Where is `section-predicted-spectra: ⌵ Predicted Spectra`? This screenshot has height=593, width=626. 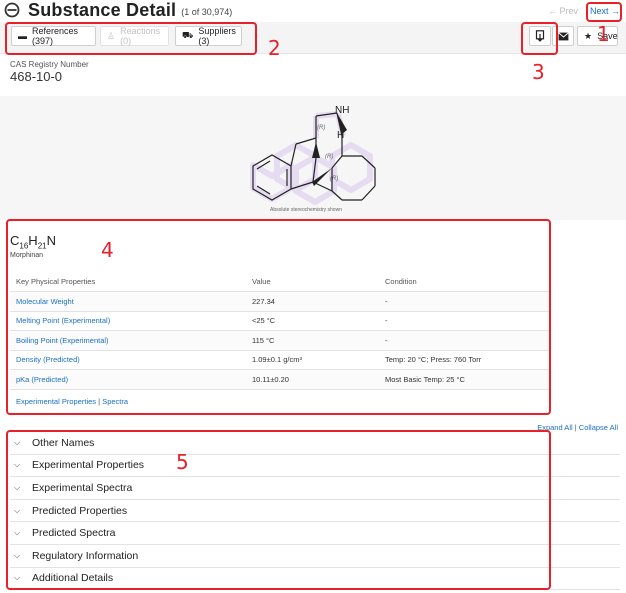 section-predicted-spectra: ⌵ Predicted Spectra is located at coordinates (315, 533).